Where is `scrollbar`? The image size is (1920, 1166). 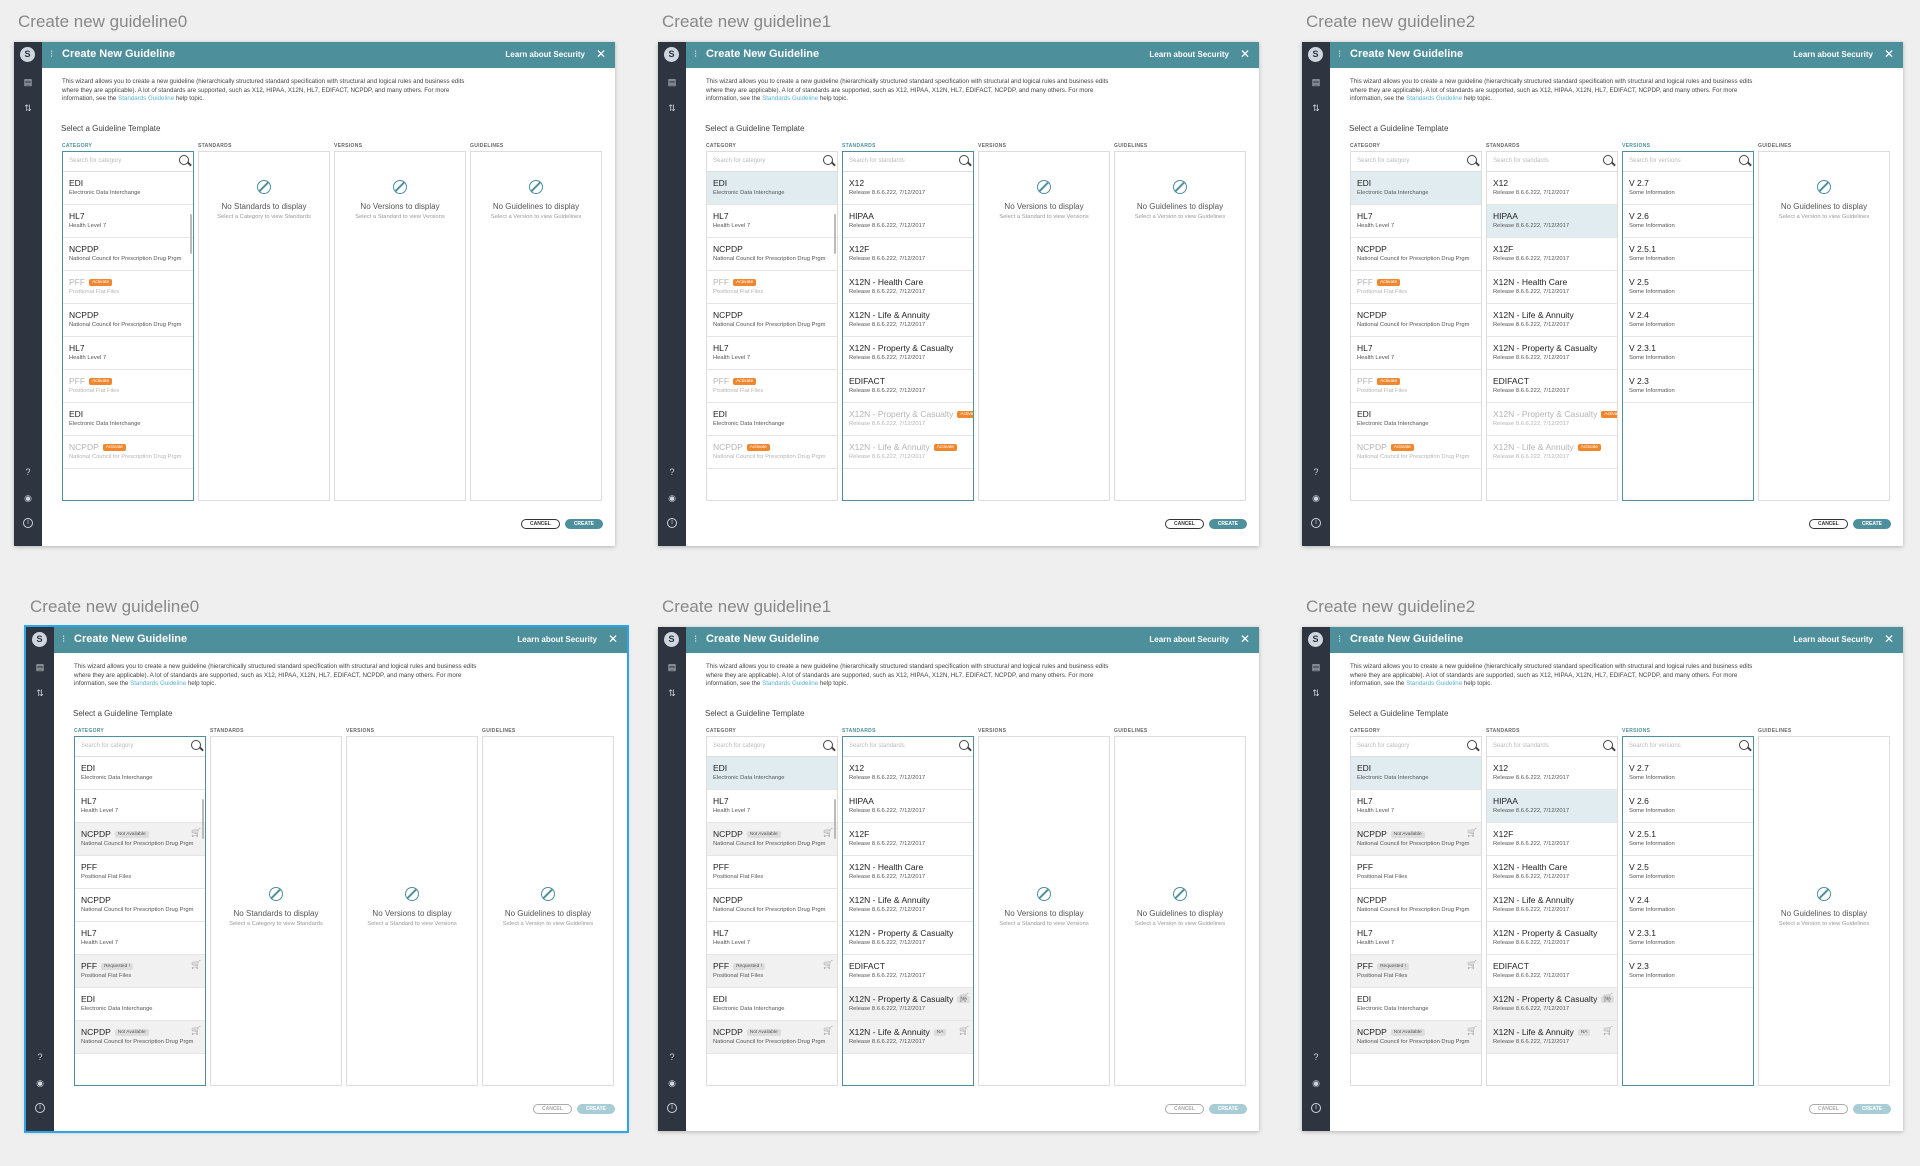 scrollbar is located at coordinates (835, 234).